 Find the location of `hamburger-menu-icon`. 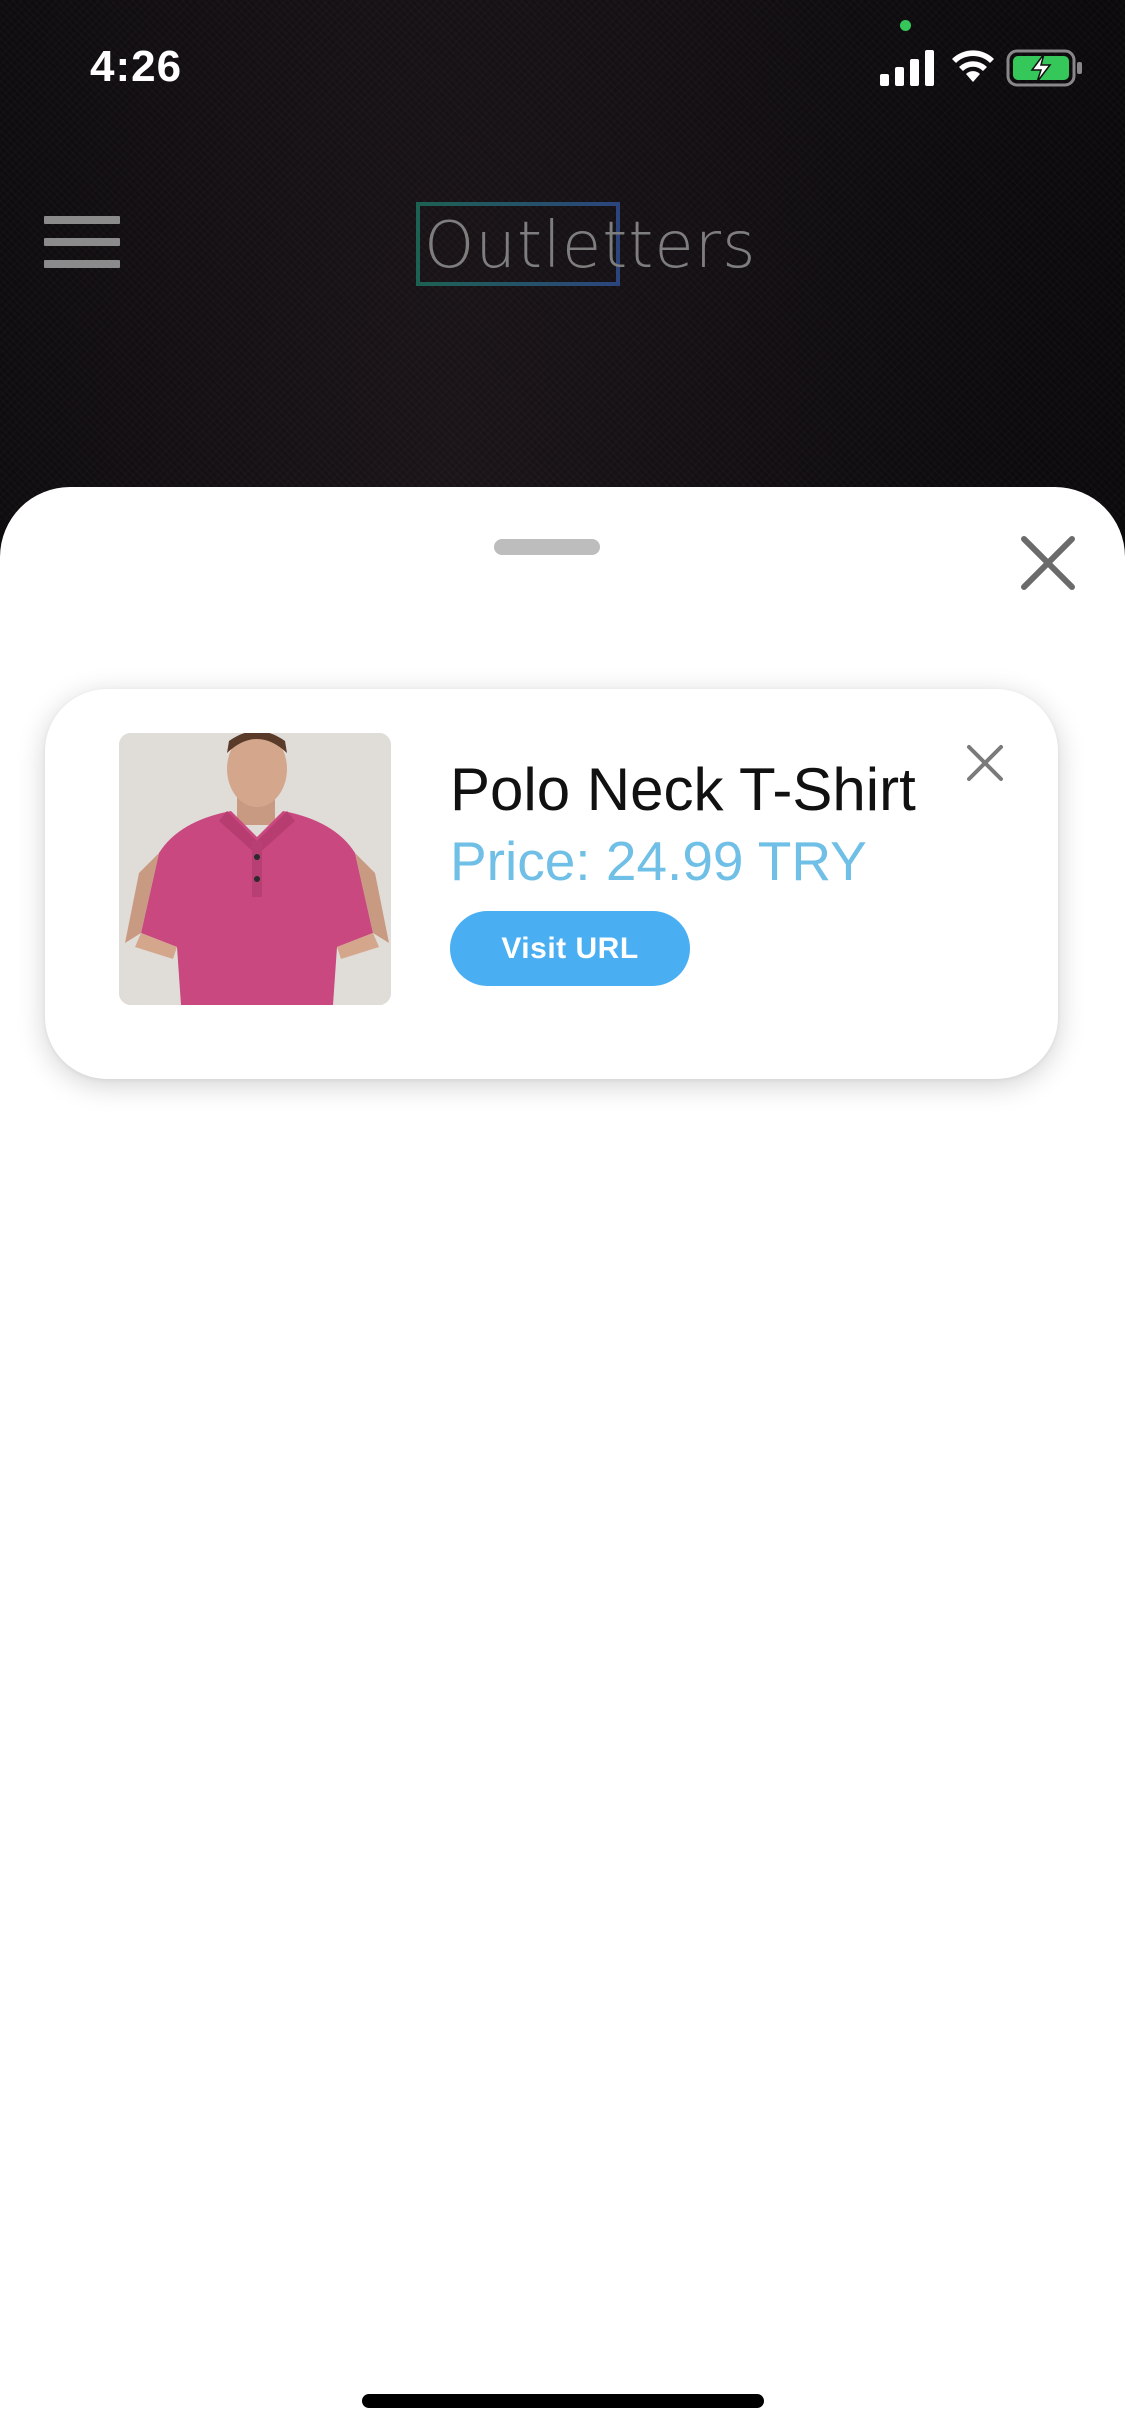

hamburger-menu-icon is located at coordinates (82, 244).